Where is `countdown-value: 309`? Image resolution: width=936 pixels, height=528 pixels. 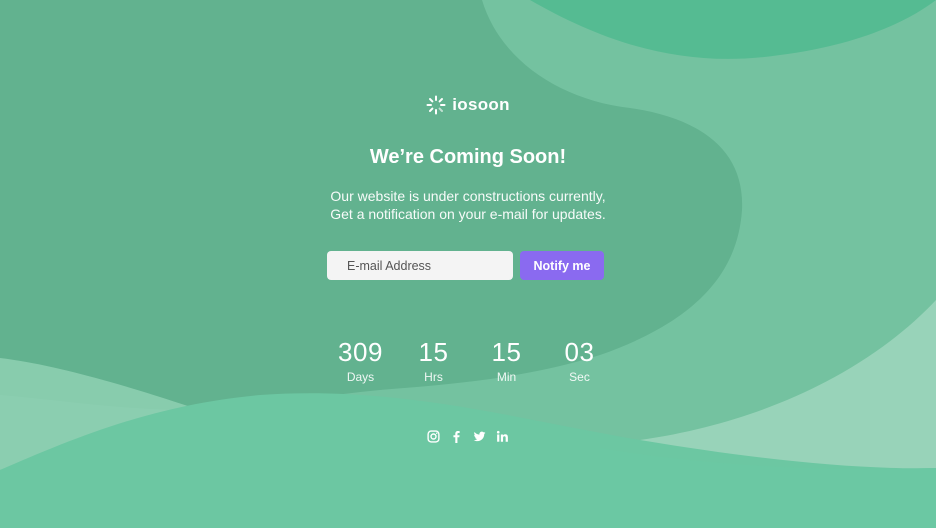 countdown-value: 309 is located at coordinates (360, 352).